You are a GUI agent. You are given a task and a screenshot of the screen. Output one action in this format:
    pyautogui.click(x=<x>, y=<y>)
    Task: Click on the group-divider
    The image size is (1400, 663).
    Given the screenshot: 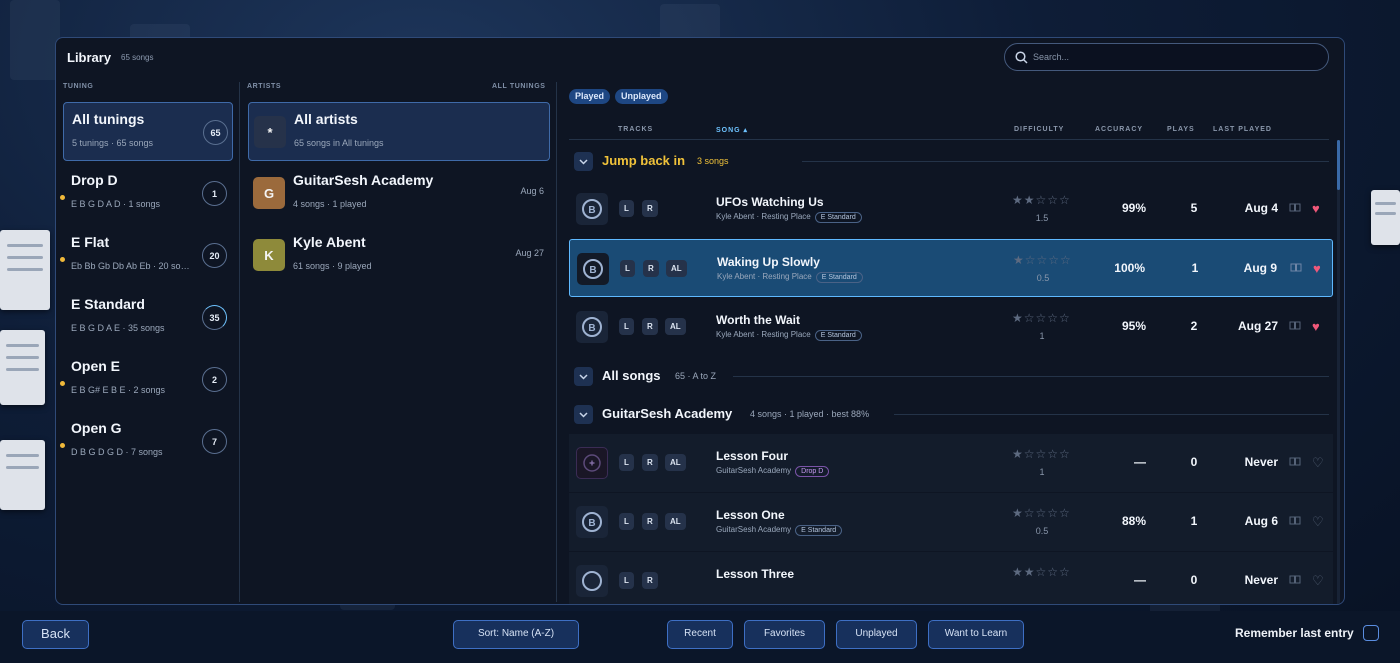 What is the action you would take?
    pyautogui.click(x=1111, y=414)
    